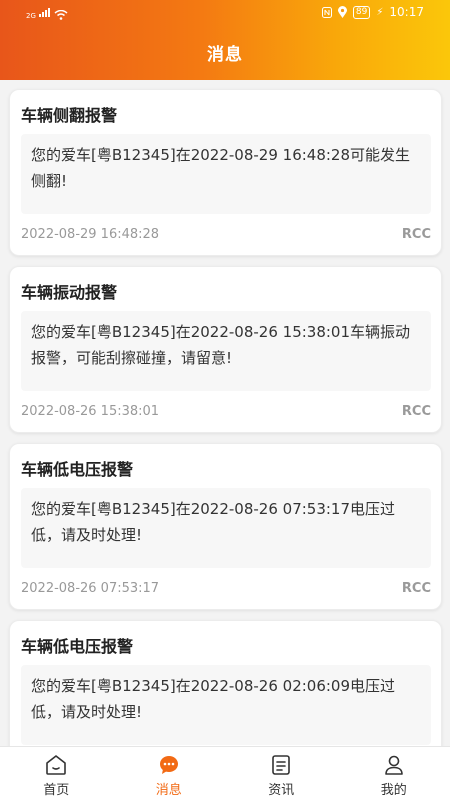 The image size is (450, 801). Describe the element at coordinates (225, 12) in the screenshot. I see `status-bar: 2G 89 ⚡ 10:17` at that location.